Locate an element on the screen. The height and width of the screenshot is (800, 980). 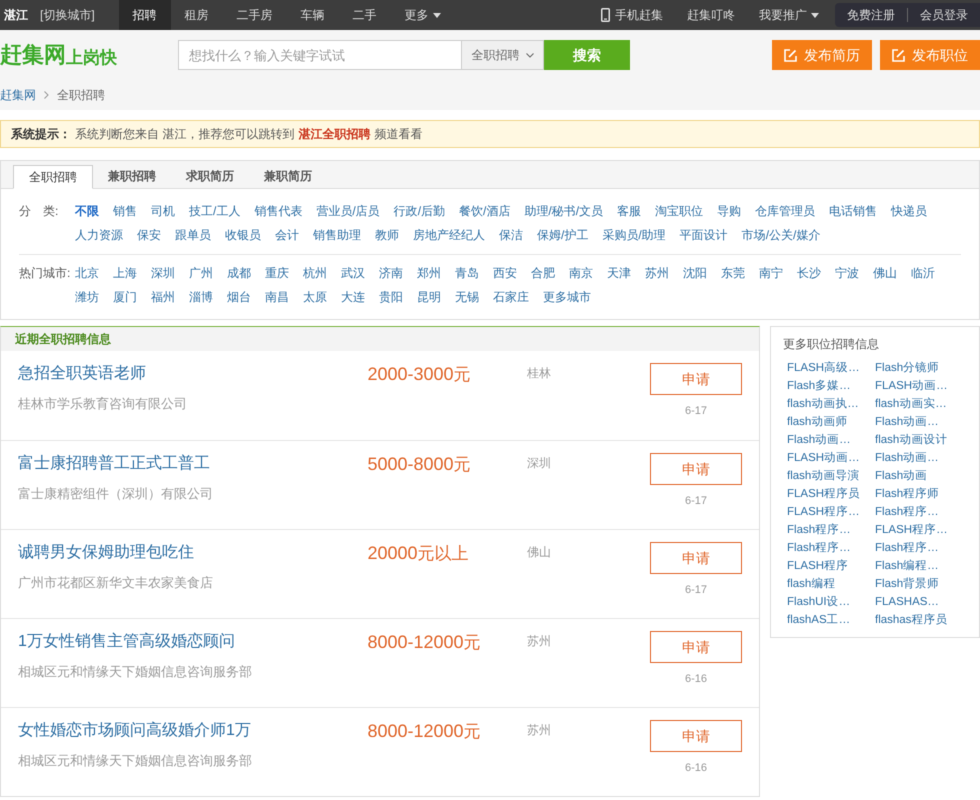
nav-tab: 二手房 is located at coordinates (254, 15).